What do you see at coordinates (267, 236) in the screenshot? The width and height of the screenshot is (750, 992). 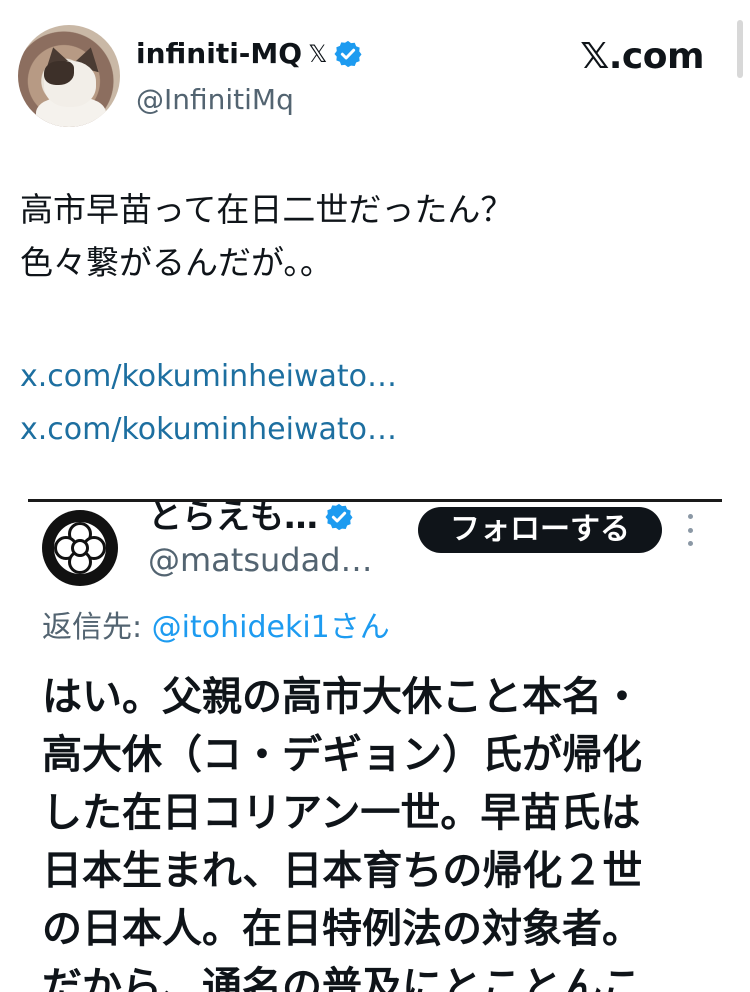 I see `tweet-text: 高市早苗って在日二世だったん？ 色々繋がるんだが。。` at bounding box center [267, 236].